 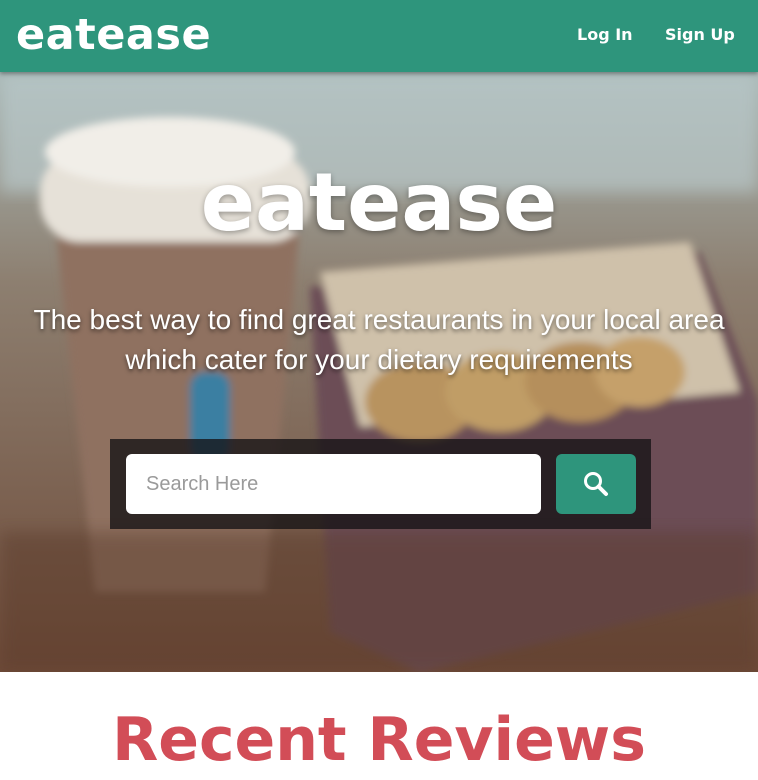 I want to click on signup-link: Sign Up, so click(x=700, y=35).